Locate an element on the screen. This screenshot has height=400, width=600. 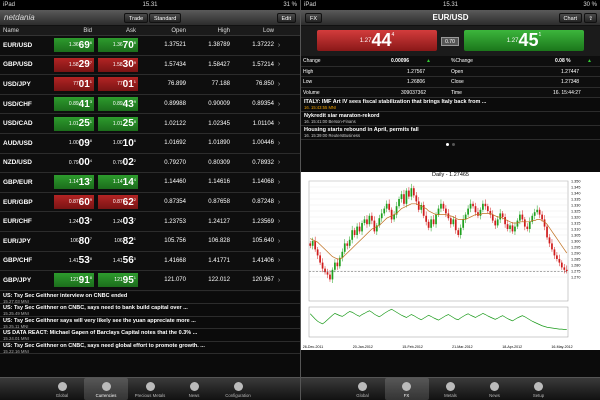
buy-prefix: 1.27 is located at coordinates (512, 40).